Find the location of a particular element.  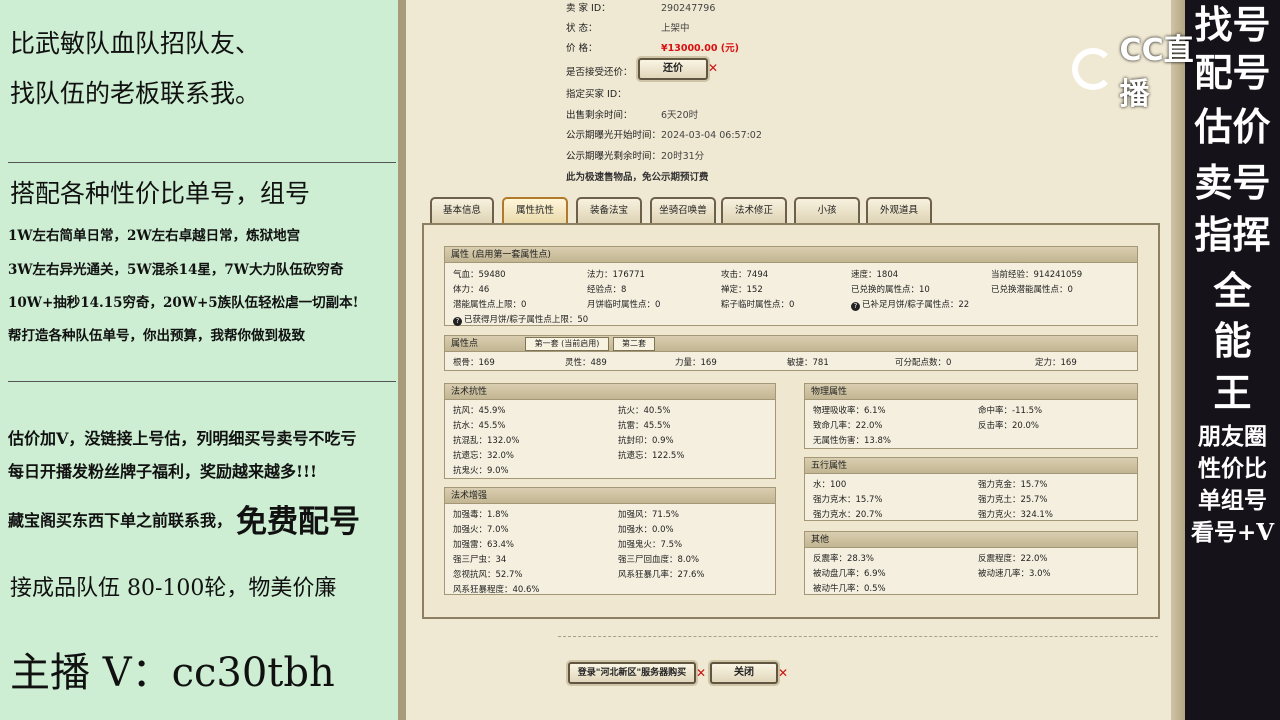

offer-item-1: 1W左右简单日常，2W左右卓越日常，炼狱地宫 is located at coordinates (154, 236).